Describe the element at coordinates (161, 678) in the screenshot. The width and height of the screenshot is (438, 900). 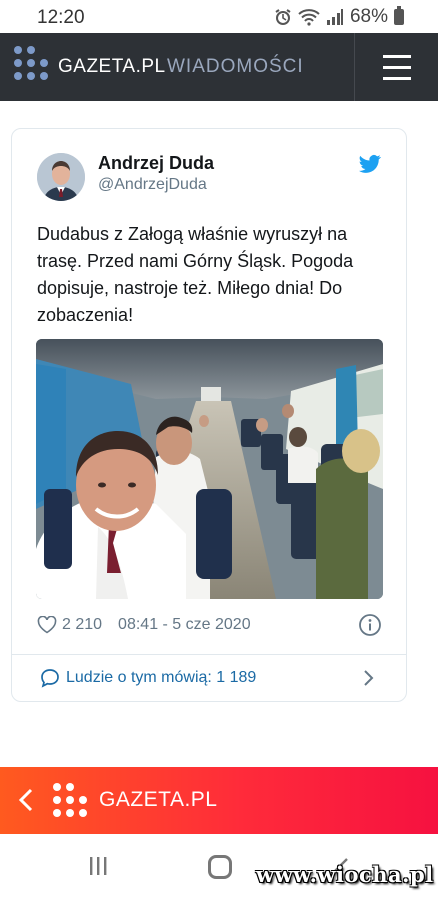
I see `conversation-label: Ludzie o tym mówią: 1 189` at that location.